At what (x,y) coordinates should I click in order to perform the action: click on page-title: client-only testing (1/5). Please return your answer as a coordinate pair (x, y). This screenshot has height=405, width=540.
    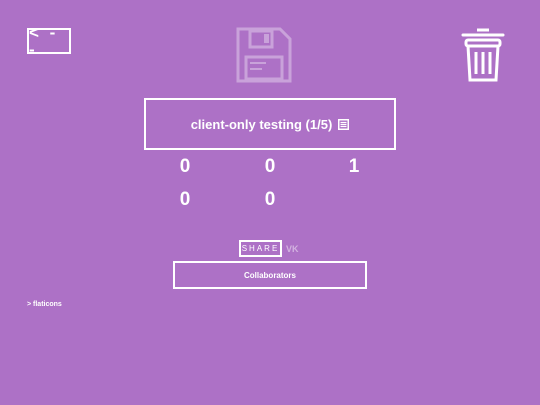
    Looking at the image, I should click on (261, 124).